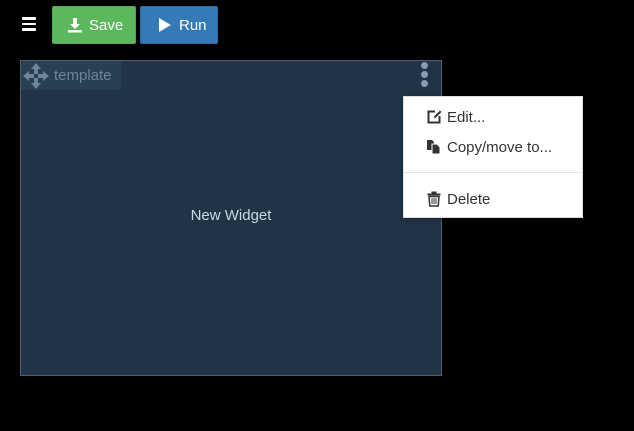  What do you see at coordinates (469, 199) in the screenshot?
I see `menu-item-delete-label: Delete` at bounding box center [469, 199].